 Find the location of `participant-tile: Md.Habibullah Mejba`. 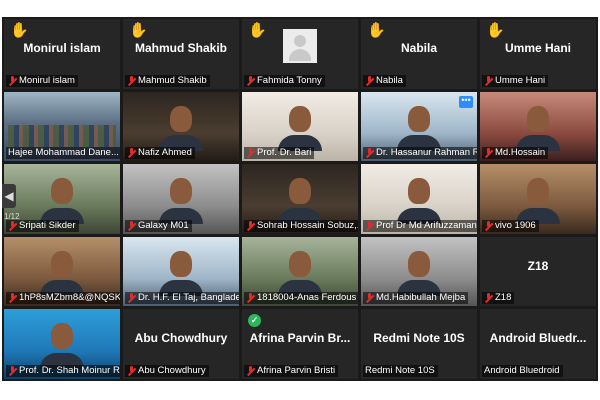

participant-tile: Md.Habibullah Mejba is located at coordinates (419, 271).